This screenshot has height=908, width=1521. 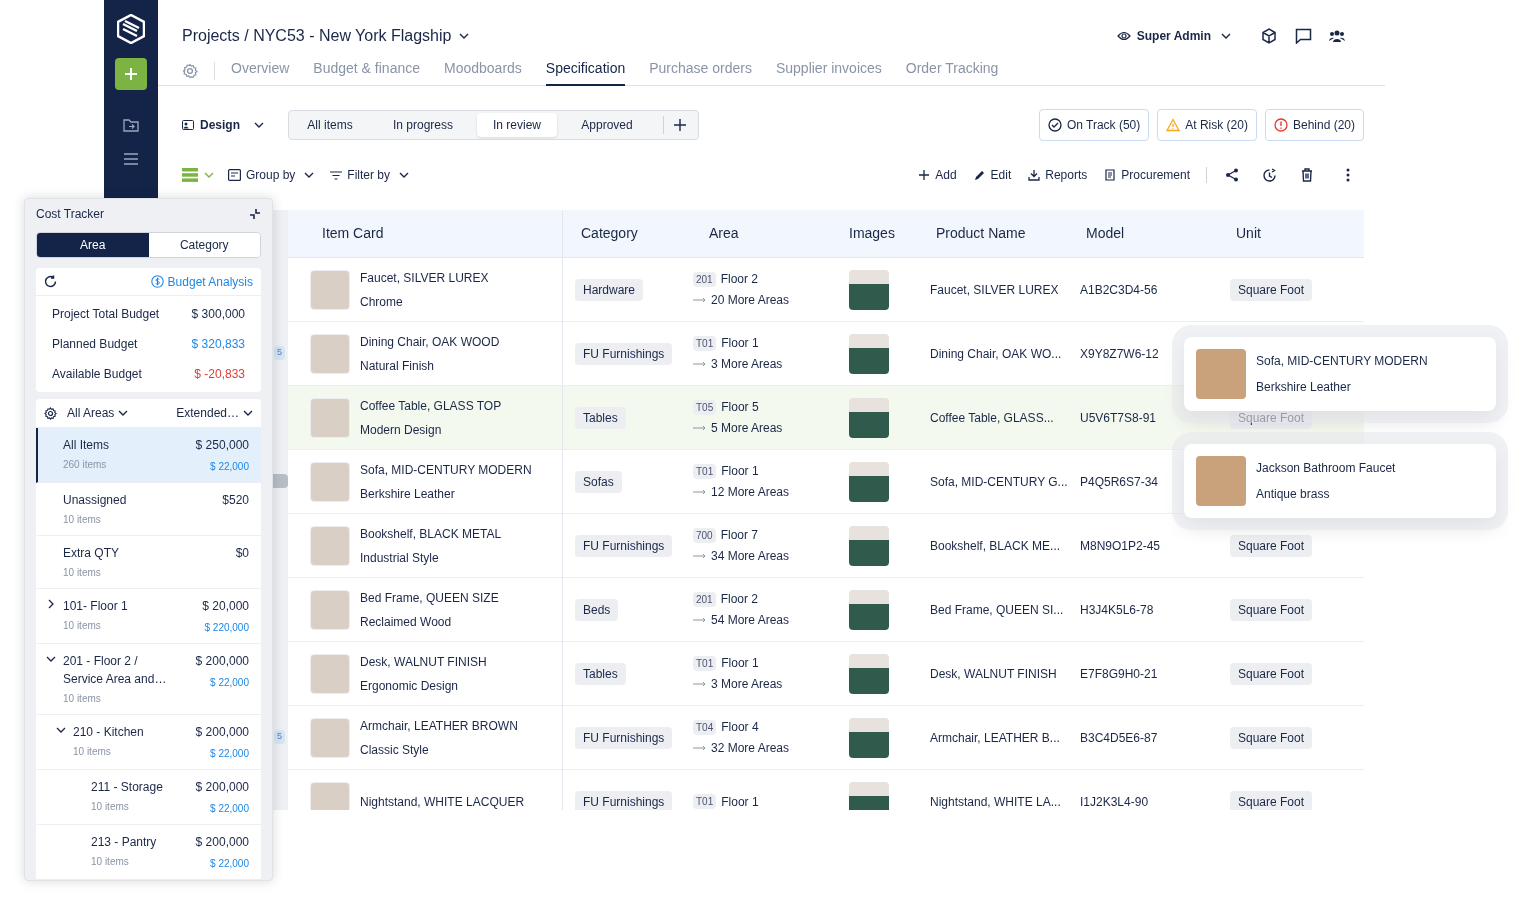 What do you see at coordinates (705, 727) in the screenshot?
I see `area-code-tag: T04` at bounding box center [705, 727].